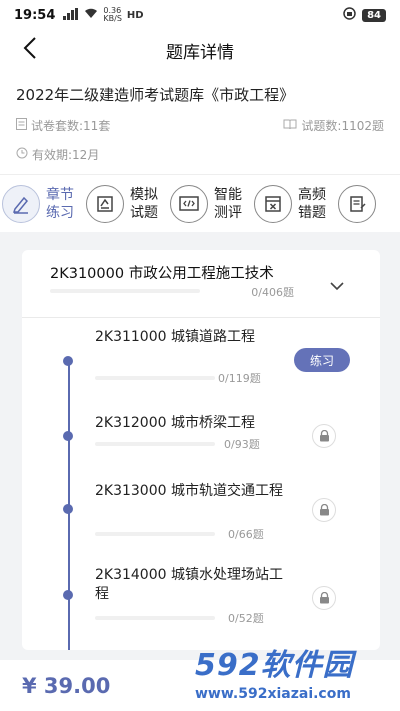  I want to click on chevron-down-icon, so click(337, 285).